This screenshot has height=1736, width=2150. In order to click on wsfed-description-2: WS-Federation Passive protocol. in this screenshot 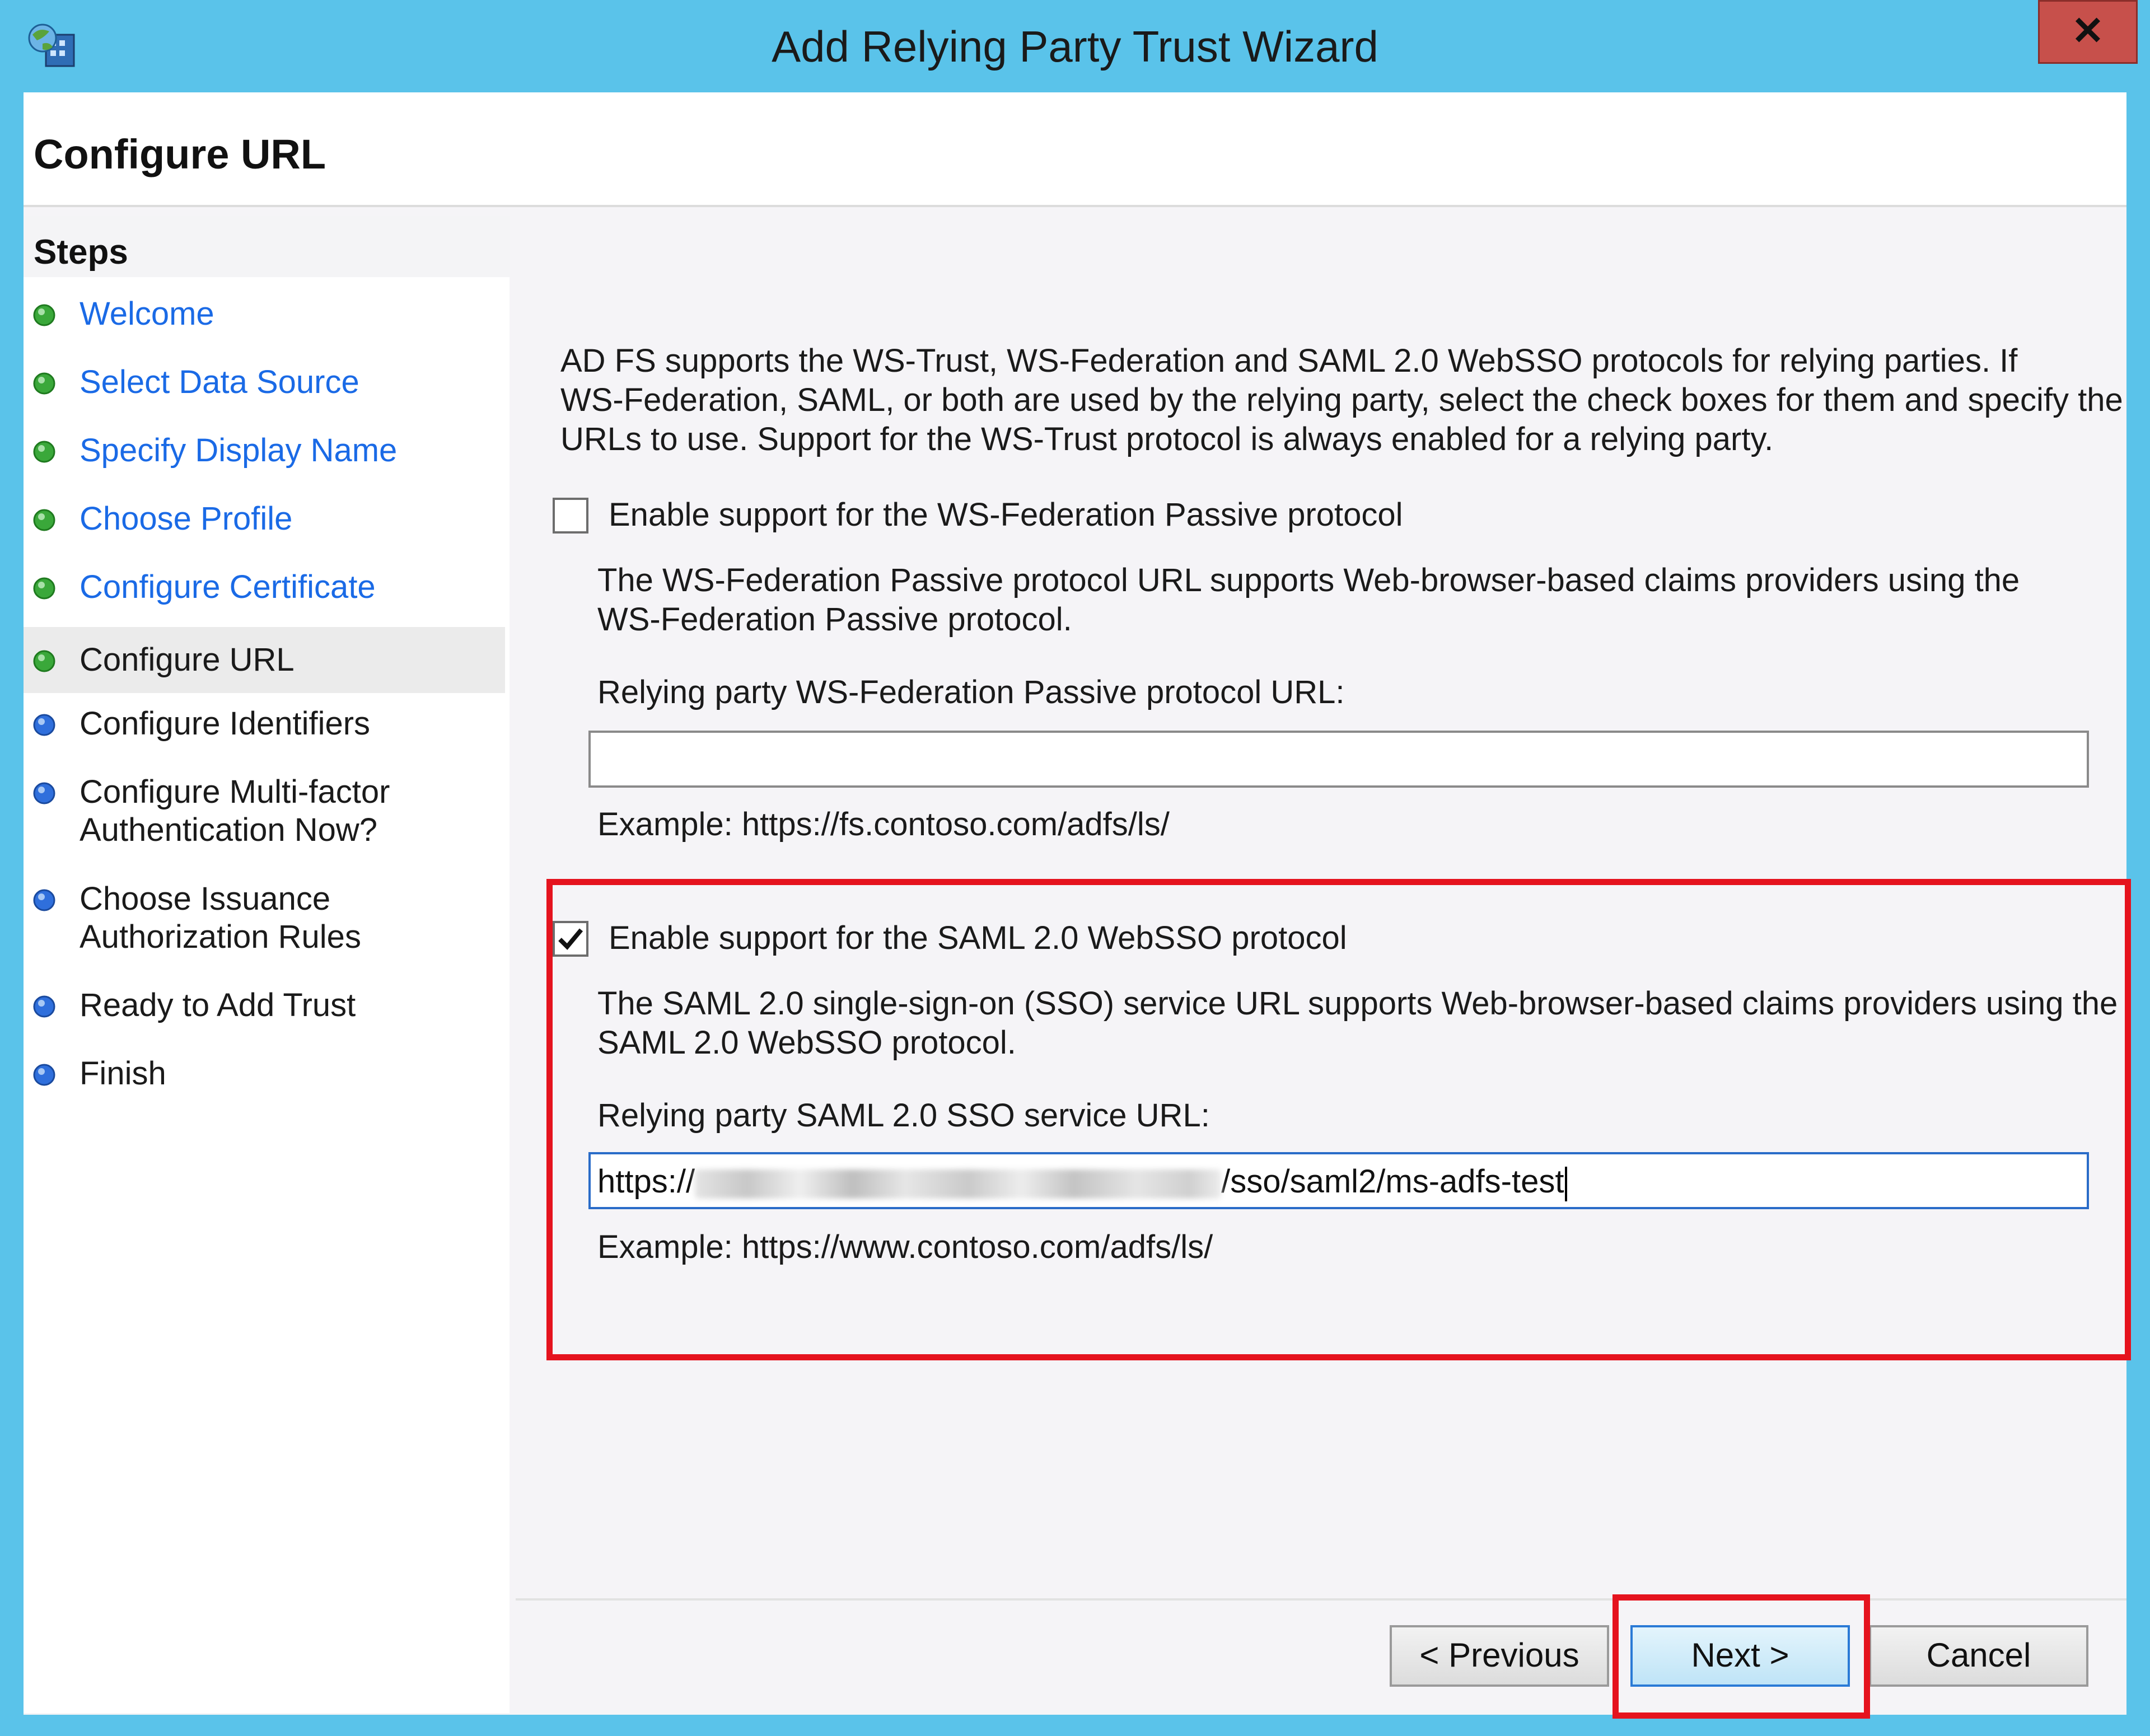, I will do `click(834, 619)`.